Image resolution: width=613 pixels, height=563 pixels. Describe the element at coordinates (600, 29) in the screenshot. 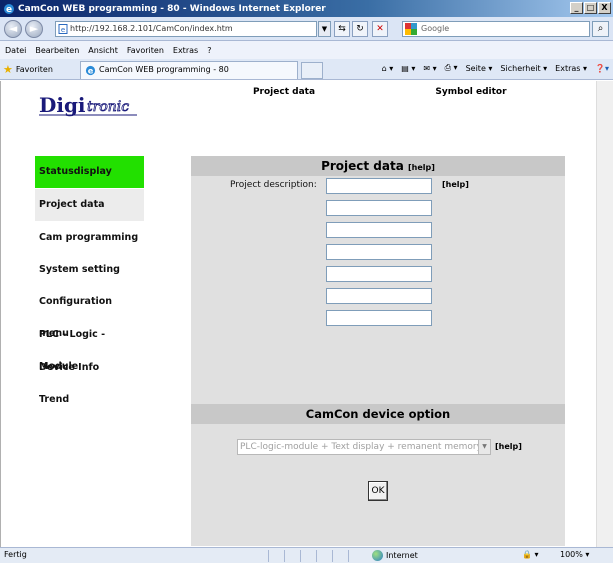

I see `search-icon: ⌕` at that location.